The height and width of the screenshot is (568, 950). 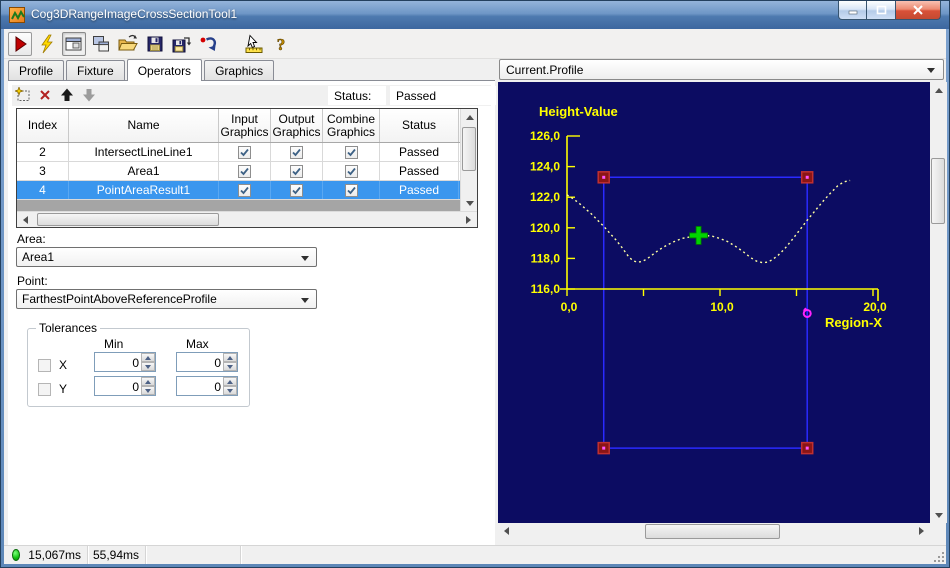 What do you see at coordinates (44, 389) in the screenshot?
I see `tolerance-y-checkbox` at bounding box center [44, 389].